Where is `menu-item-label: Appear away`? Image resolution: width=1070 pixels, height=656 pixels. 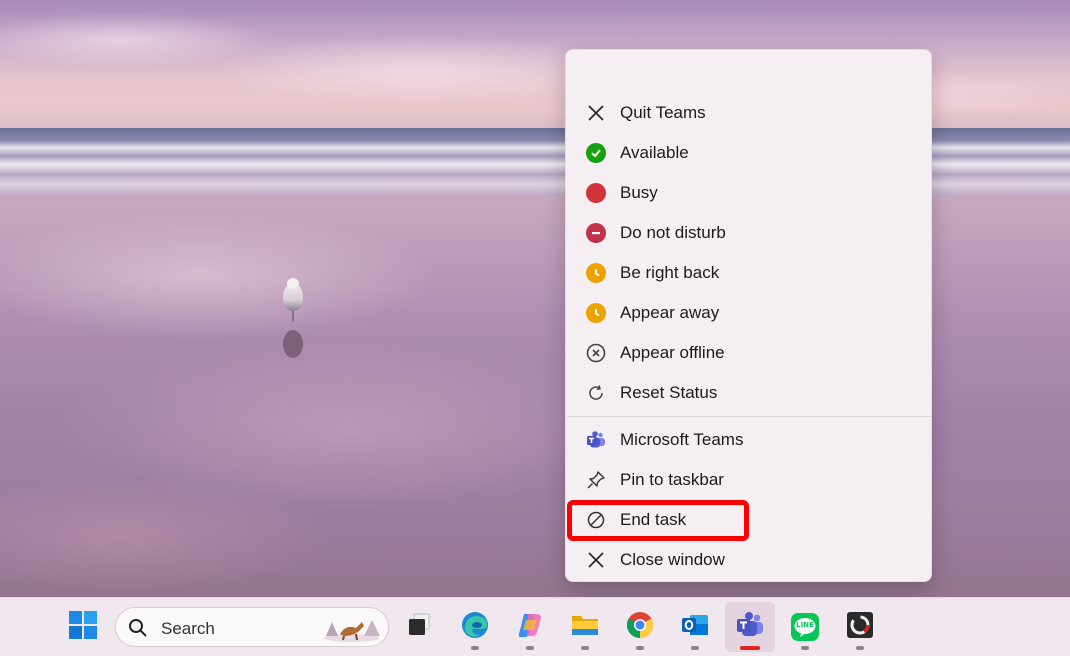 menu-item-label: Appear away is located at coordinates (670, 312).